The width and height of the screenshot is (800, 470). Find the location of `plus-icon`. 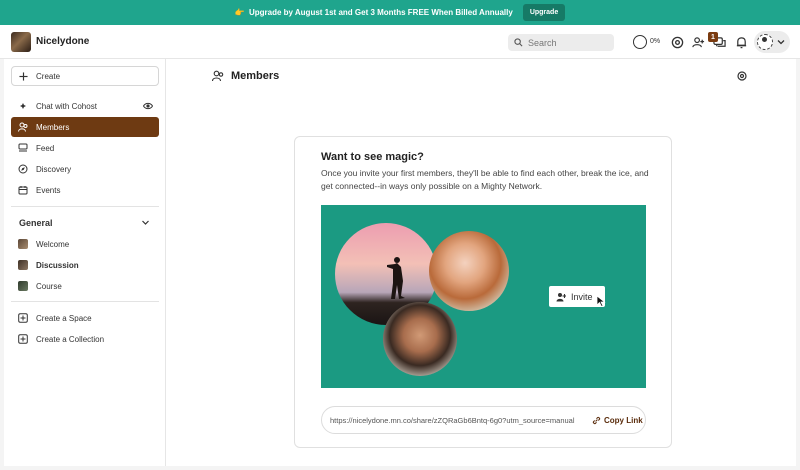

plus-icon is located at coordinates (23, 76).